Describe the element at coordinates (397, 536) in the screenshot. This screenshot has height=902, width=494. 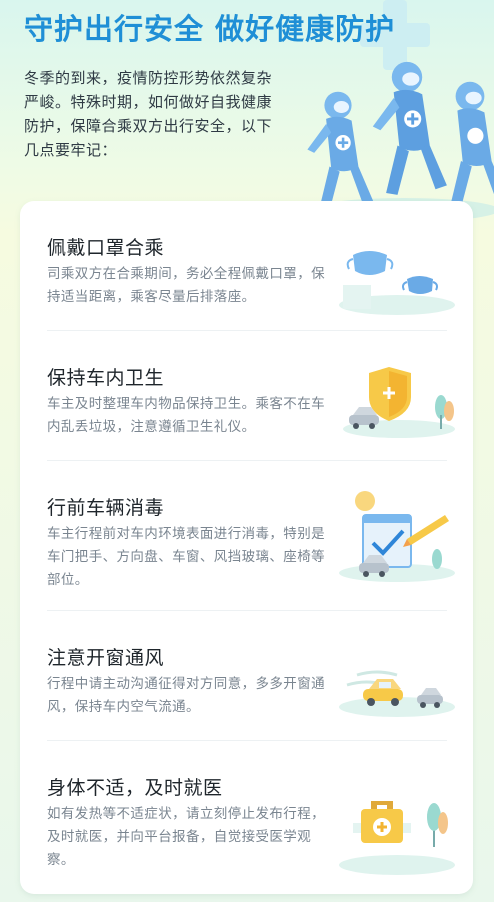
I see `checklist-icon` at that location.